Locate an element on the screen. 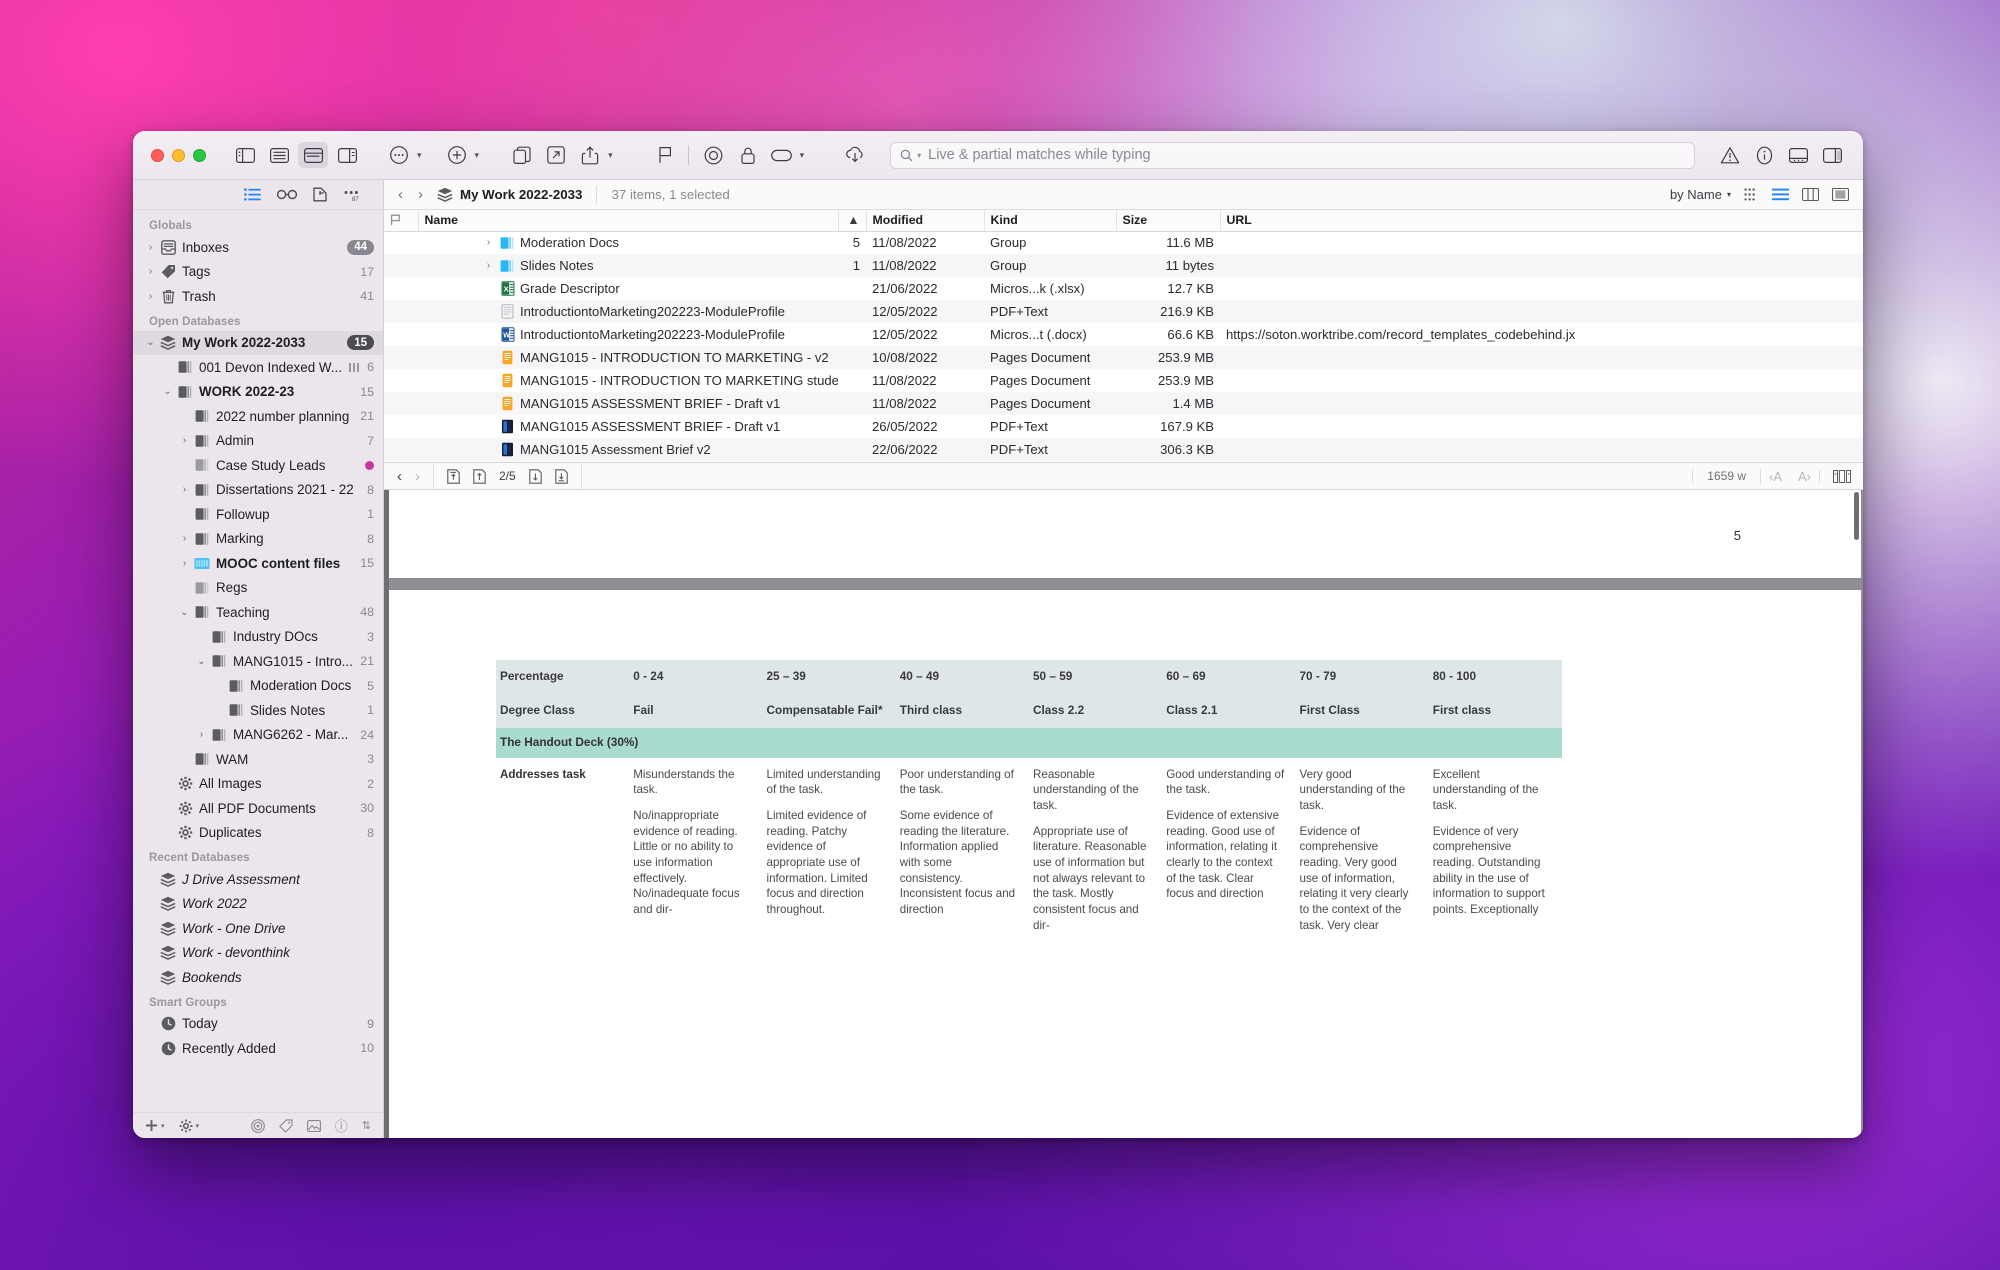 This screenshot has height=1270, width=2000. decrease-font-button: ‹A is located at coordinates (1775, 476).